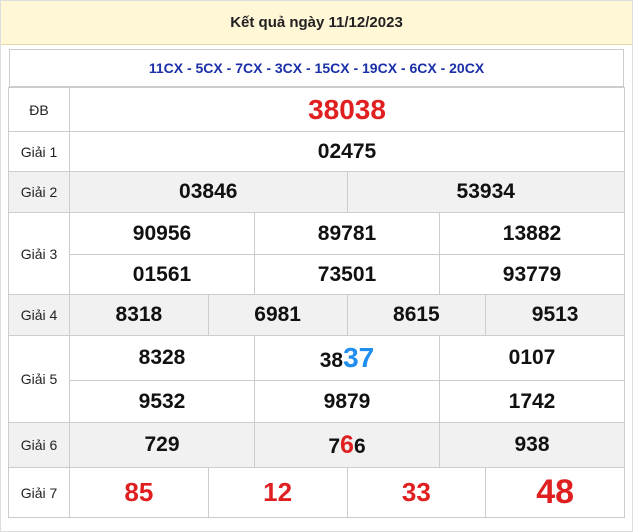 Image resolution: width=633 pixels, height=532 pixels. Describe the element at coordinates (347, 233) in the screenshot. I see `prize-3-value: 89781` at that location.